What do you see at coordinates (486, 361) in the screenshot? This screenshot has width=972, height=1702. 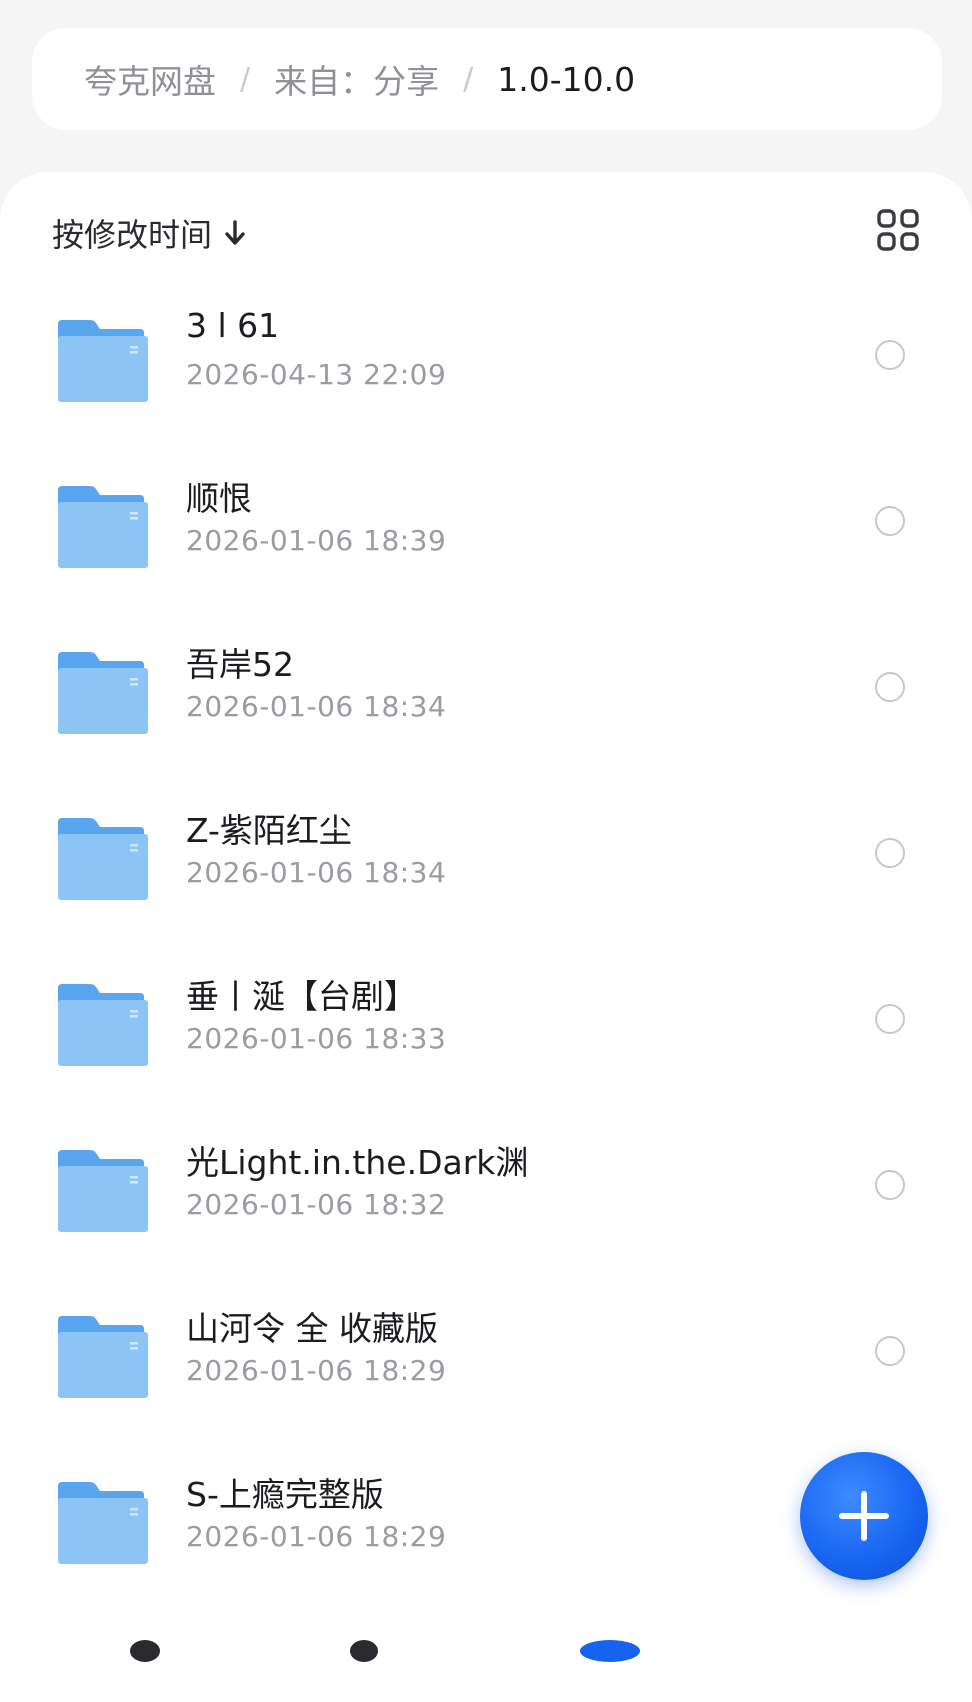 I see `file-row: 3 l 61 2026-04-13 22:09` at bounding box center [486, 361].